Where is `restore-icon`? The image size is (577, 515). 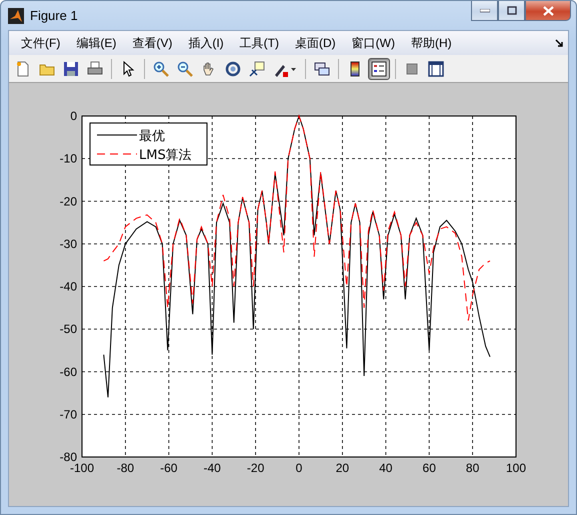
restore-icon is located at coordinates (511, 10).